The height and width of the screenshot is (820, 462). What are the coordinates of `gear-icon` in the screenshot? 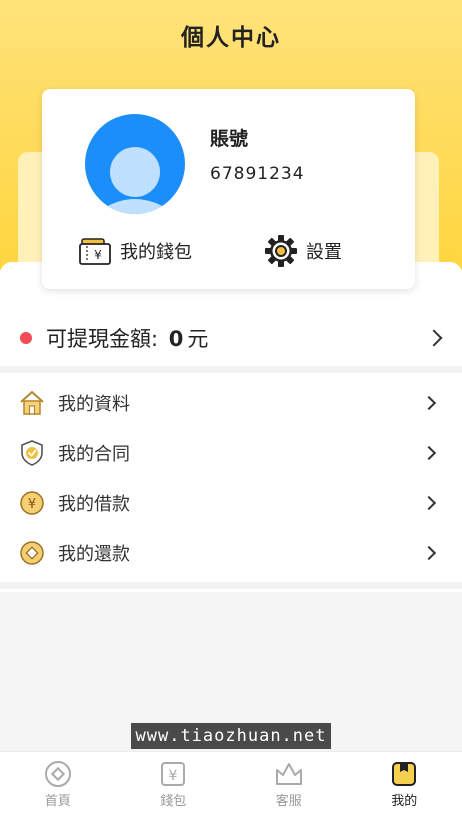 It's located at (281, 251).